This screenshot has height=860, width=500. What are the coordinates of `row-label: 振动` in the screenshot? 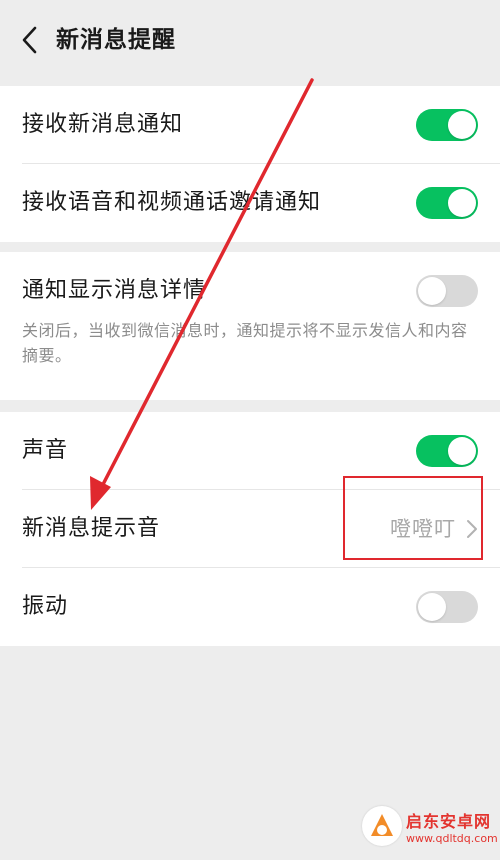 It's located at (45, 606).